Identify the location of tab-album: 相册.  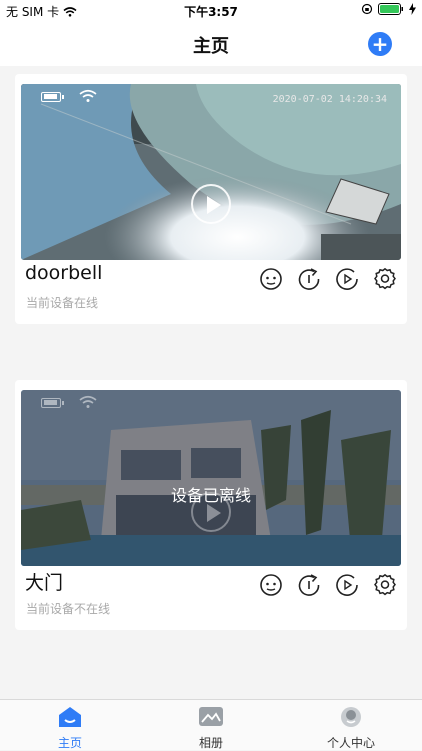
(211, 728).